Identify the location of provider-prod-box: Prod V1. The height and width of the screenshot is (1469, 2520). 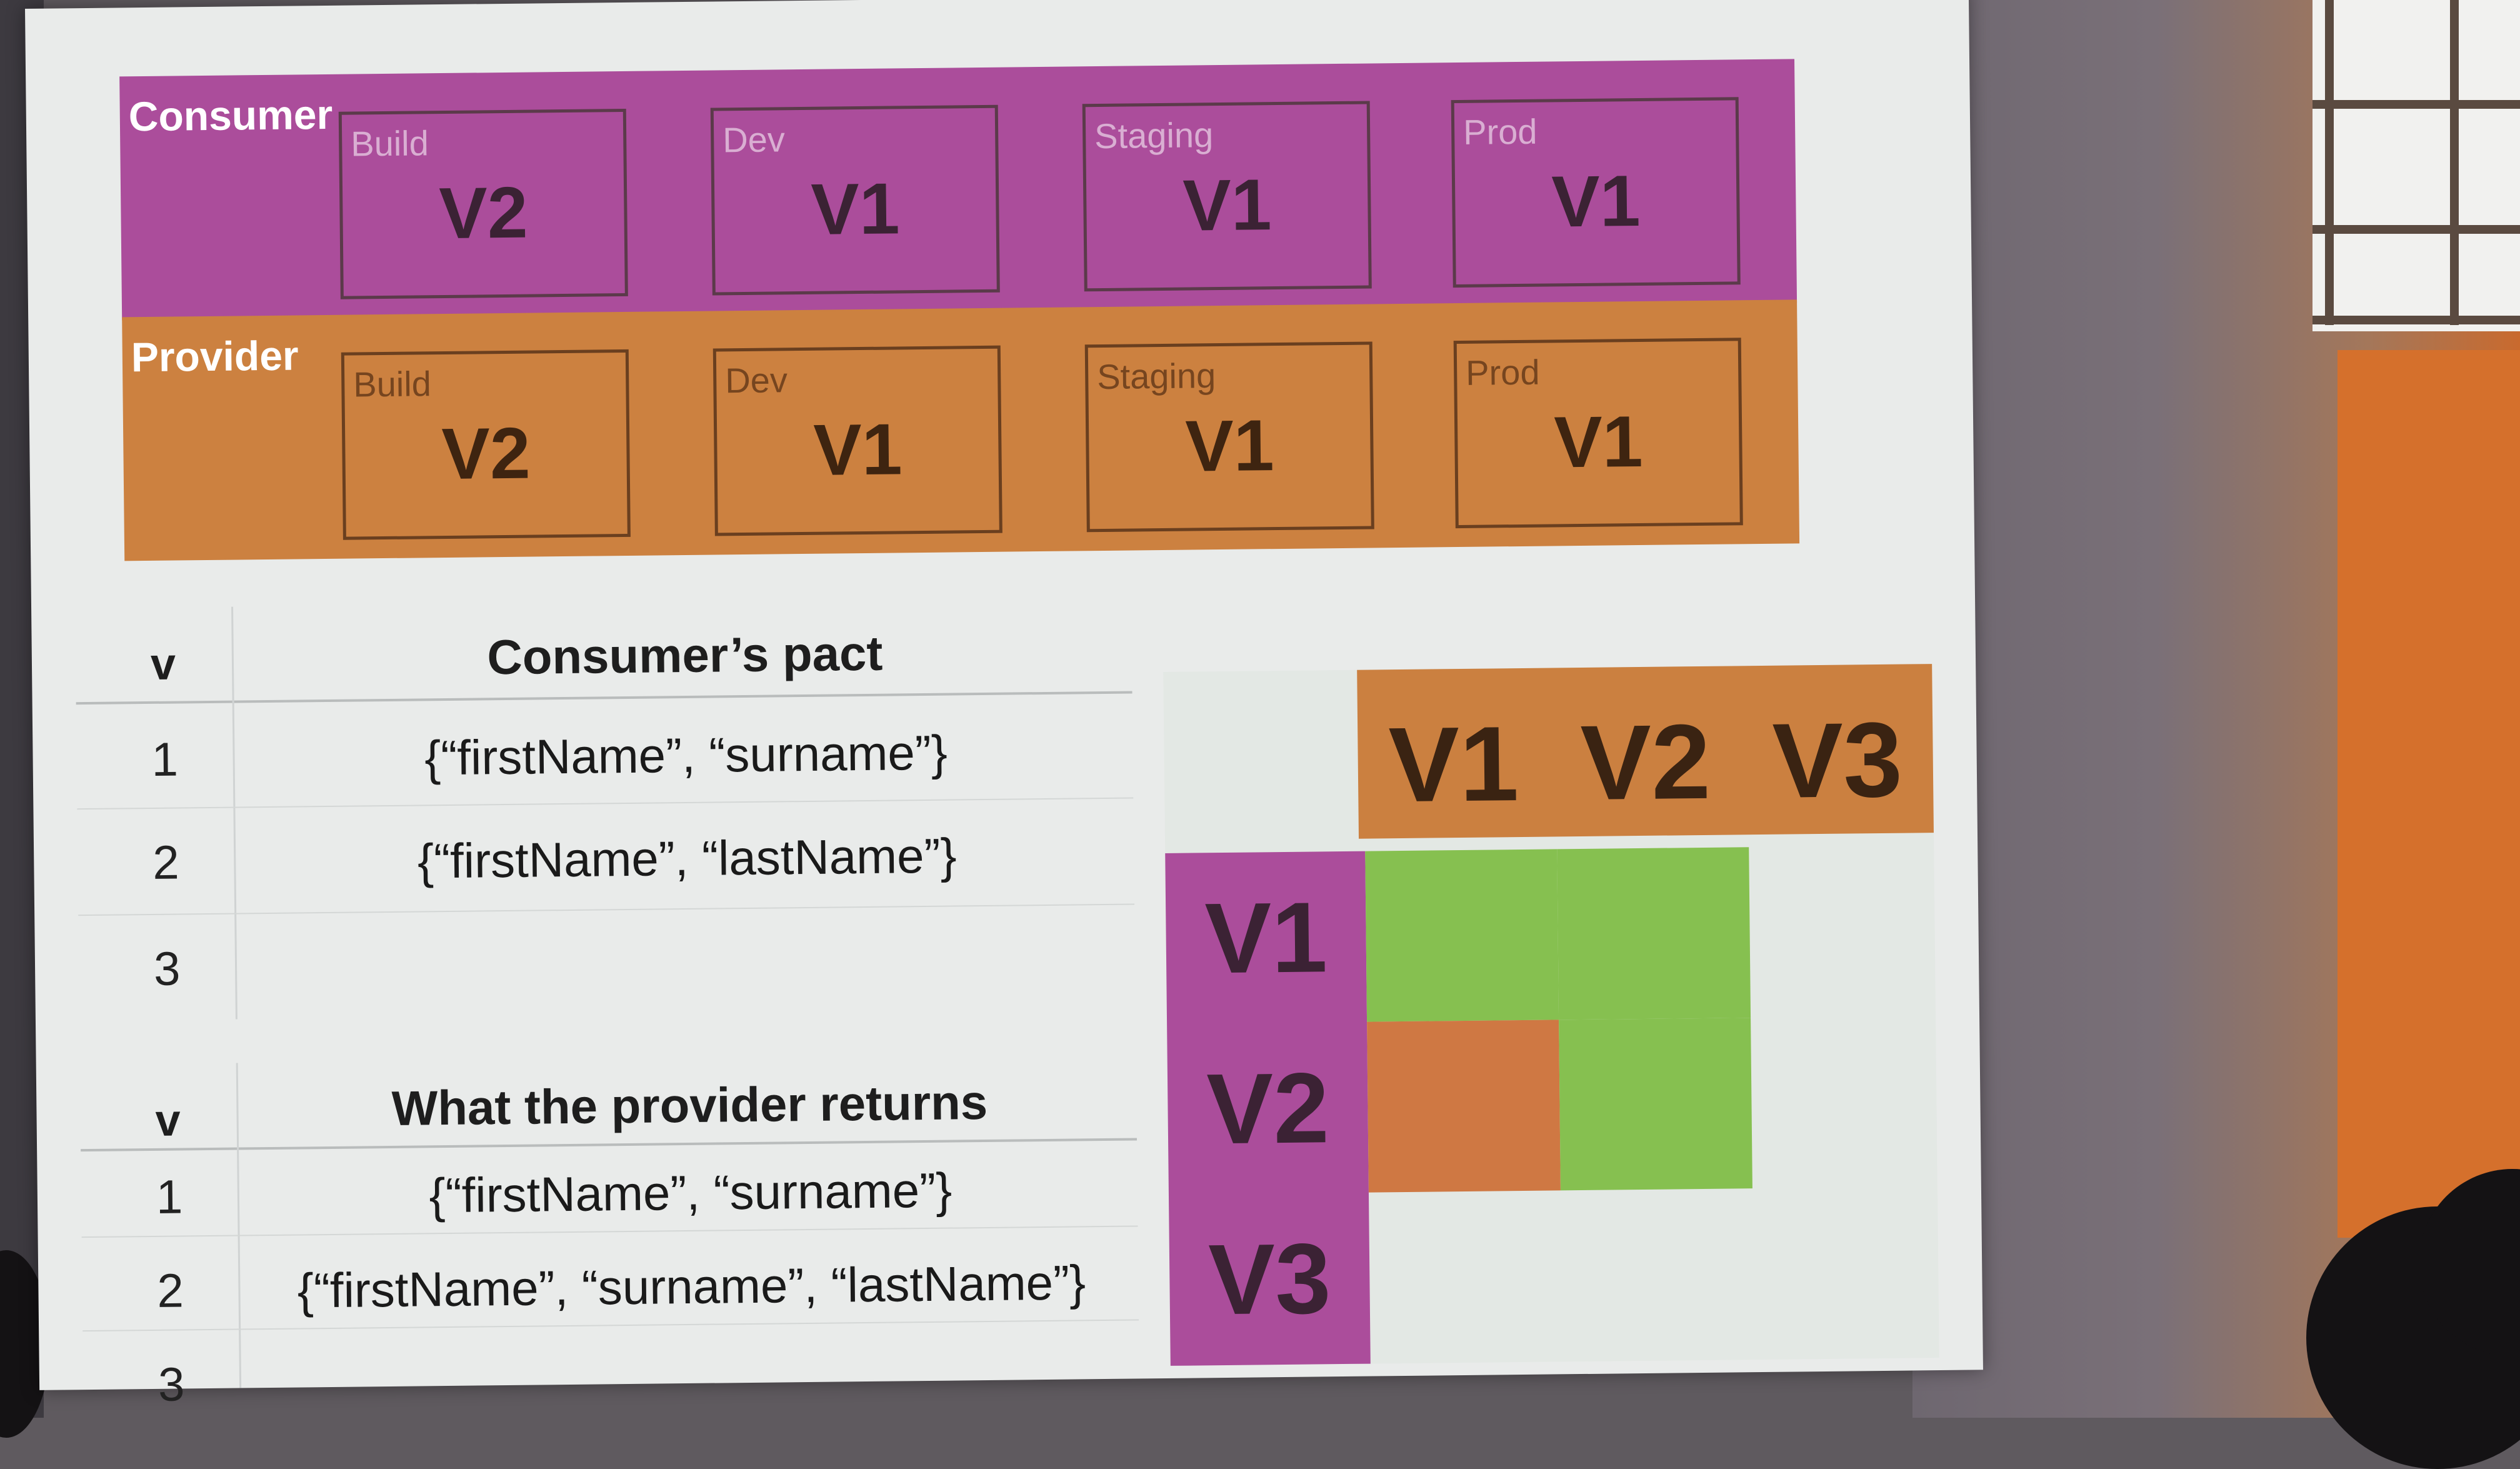
(1598, 434).